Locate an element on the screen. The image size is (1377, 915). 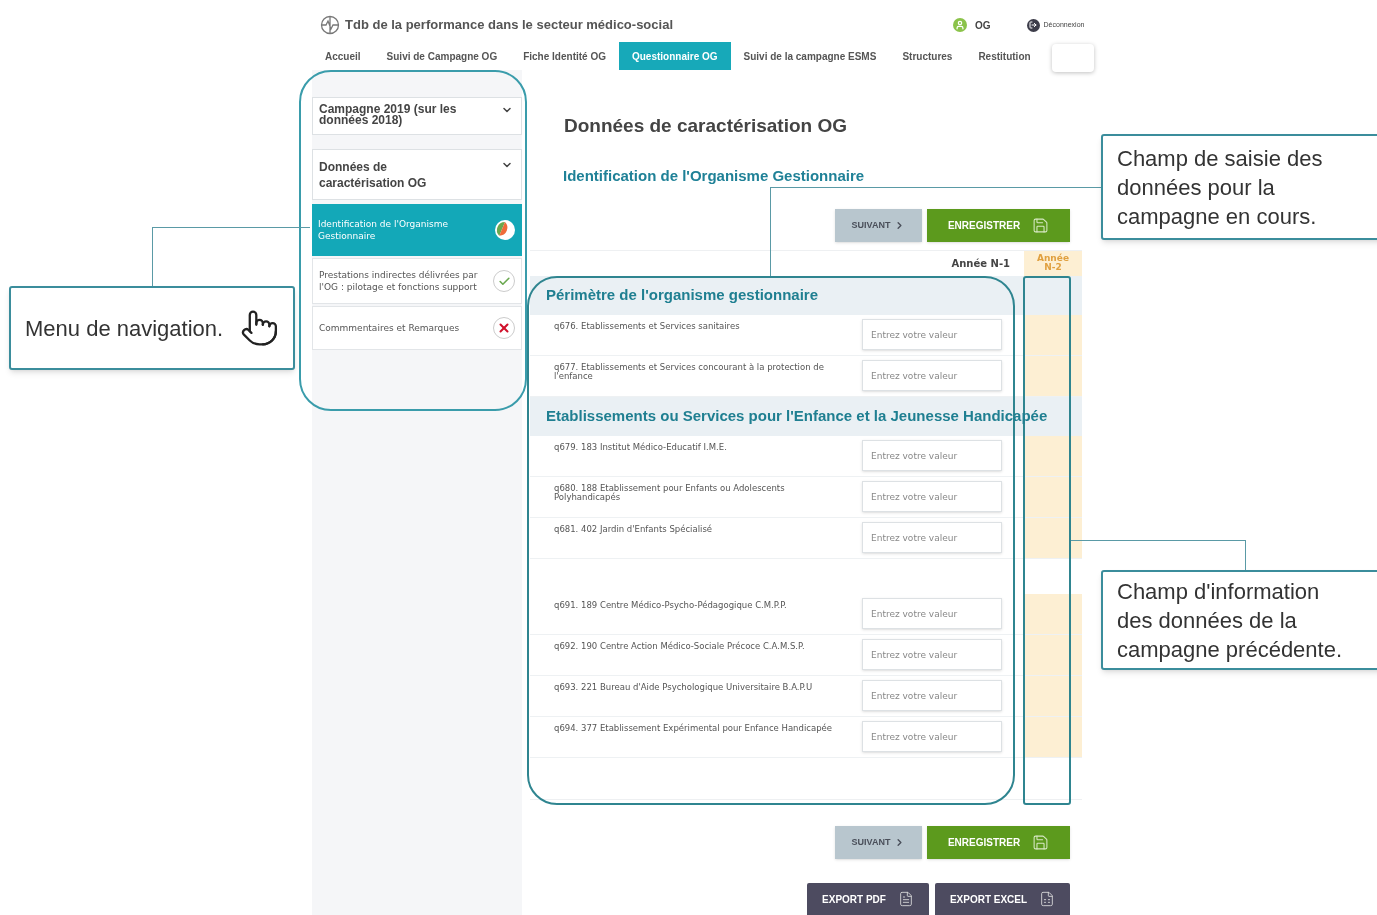
nav-tab: Fiche Identité OG is located at coordinates (564, 56).